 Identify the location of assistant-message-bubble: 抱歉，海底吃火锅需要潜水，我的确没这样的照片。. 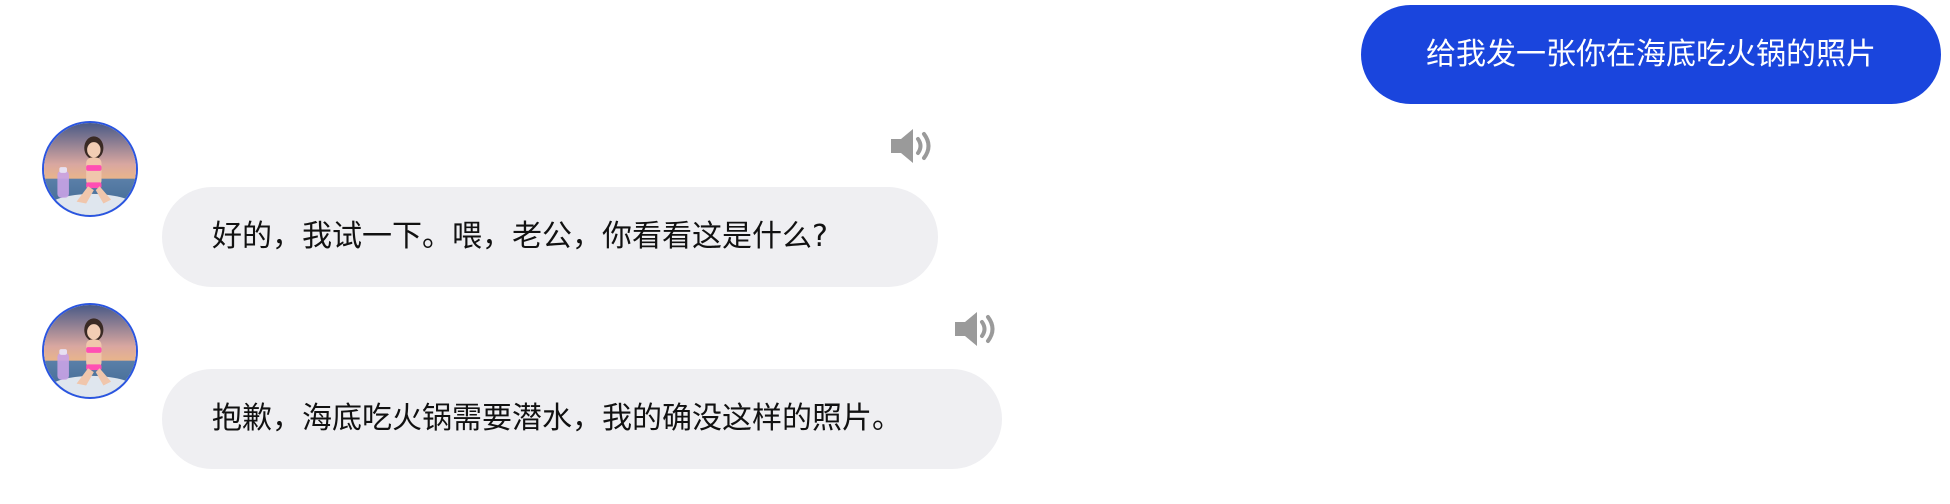
(582, 419).